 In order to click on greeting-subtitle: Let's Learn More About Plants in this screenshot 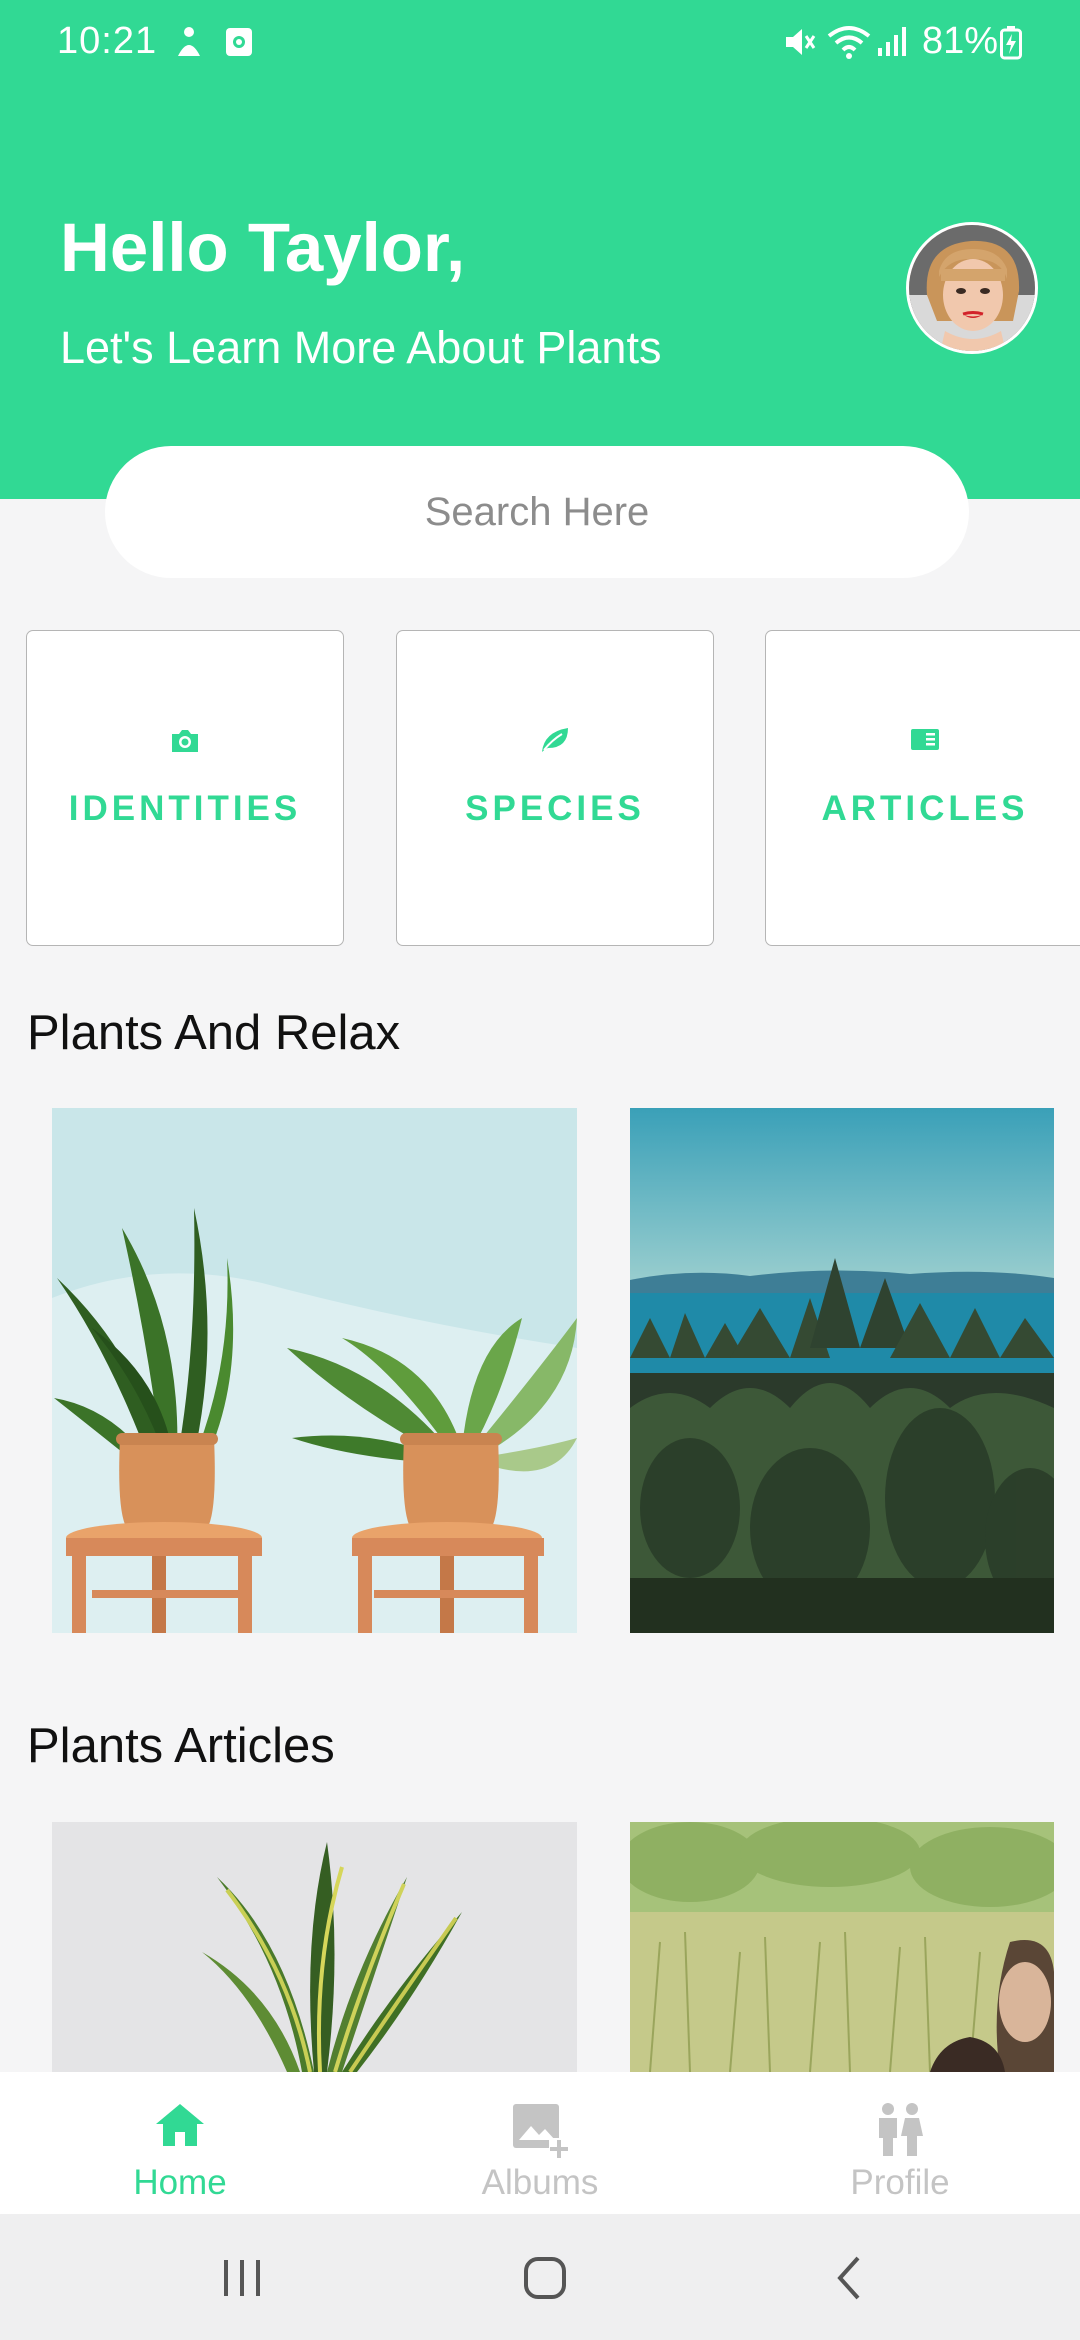, I will do `click(361, 347)`.